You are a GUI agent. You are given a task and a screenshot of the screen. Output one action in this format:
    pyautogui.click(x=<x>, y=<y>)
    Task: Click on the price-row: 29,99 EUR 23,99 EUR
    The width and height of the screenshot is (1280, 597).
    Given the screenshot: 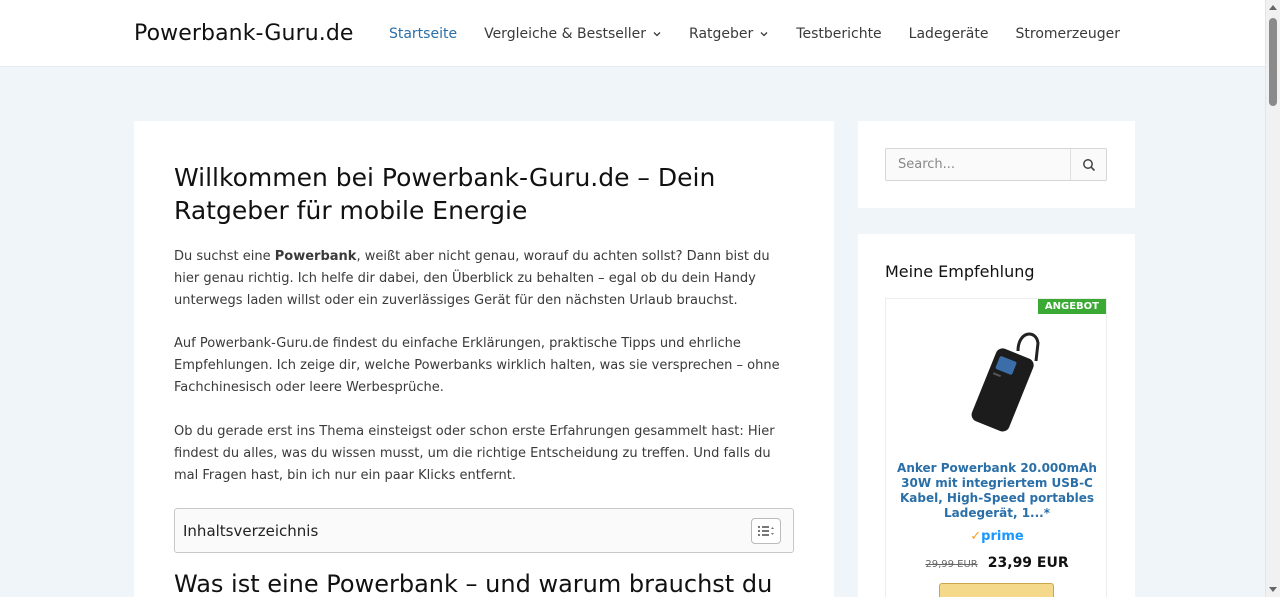 What is the action you would take?
    pyautogui.click(x=997, y=563)
    